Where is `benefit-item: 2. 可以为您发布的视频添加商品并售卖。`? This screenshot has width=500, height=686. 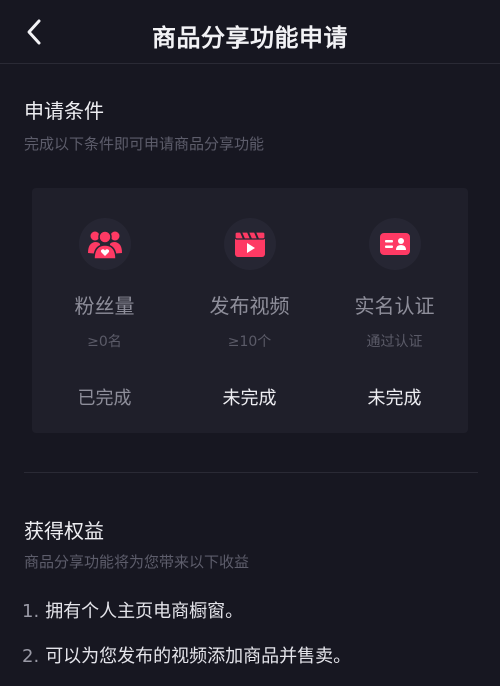 benefit-item: 2. 可以为您发布的视频添加商品并售卖。 is located at coordinates (186, 655).